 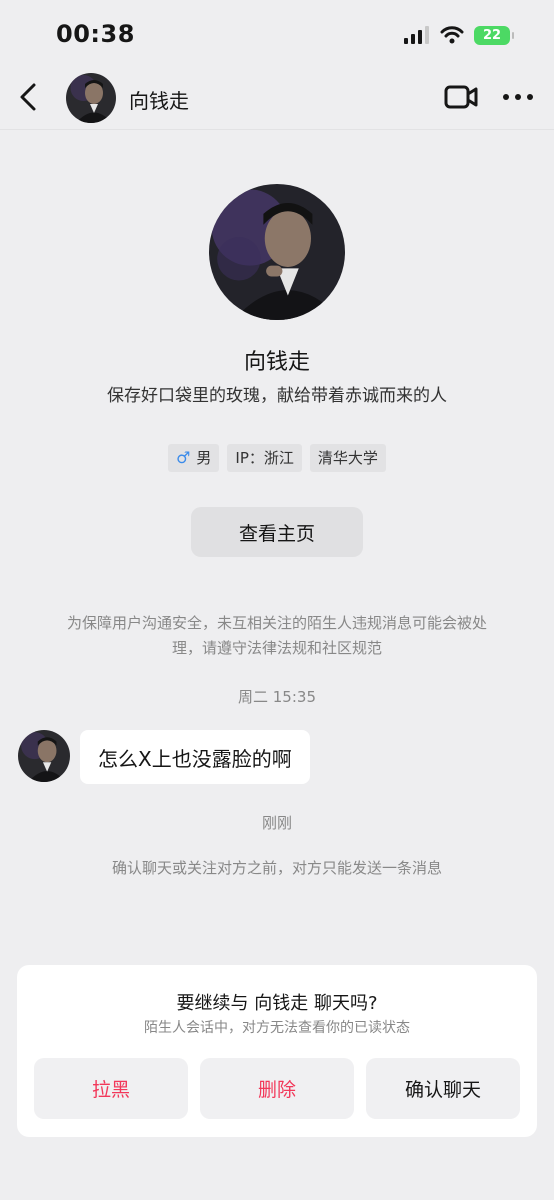 I want to click on battery-level: 22, so click(x=492, y=35).